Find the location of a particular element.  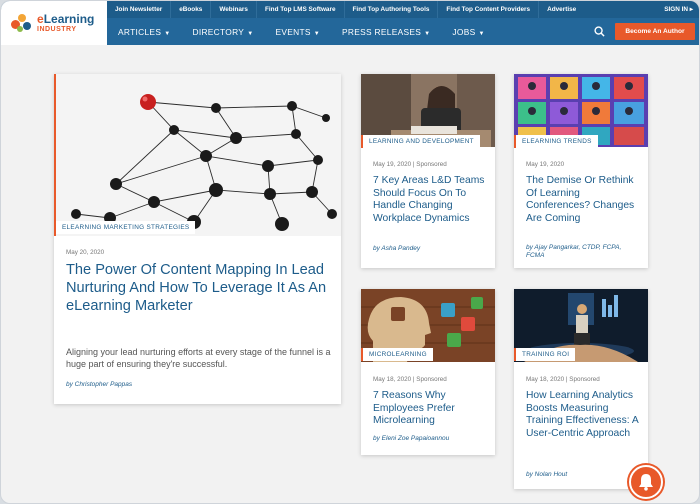

become-author-button: Become An Author is located at coordinates (655, 31).